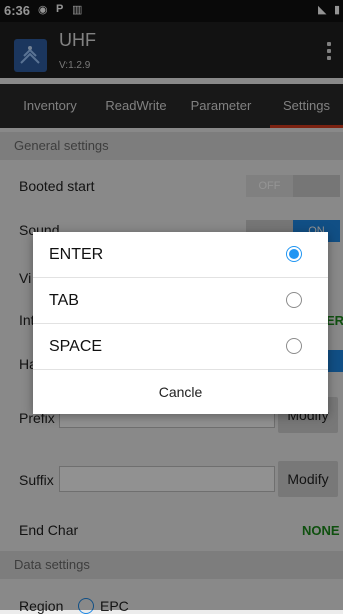  I want to click on cancel-button: Cancle, so click(180, 392).